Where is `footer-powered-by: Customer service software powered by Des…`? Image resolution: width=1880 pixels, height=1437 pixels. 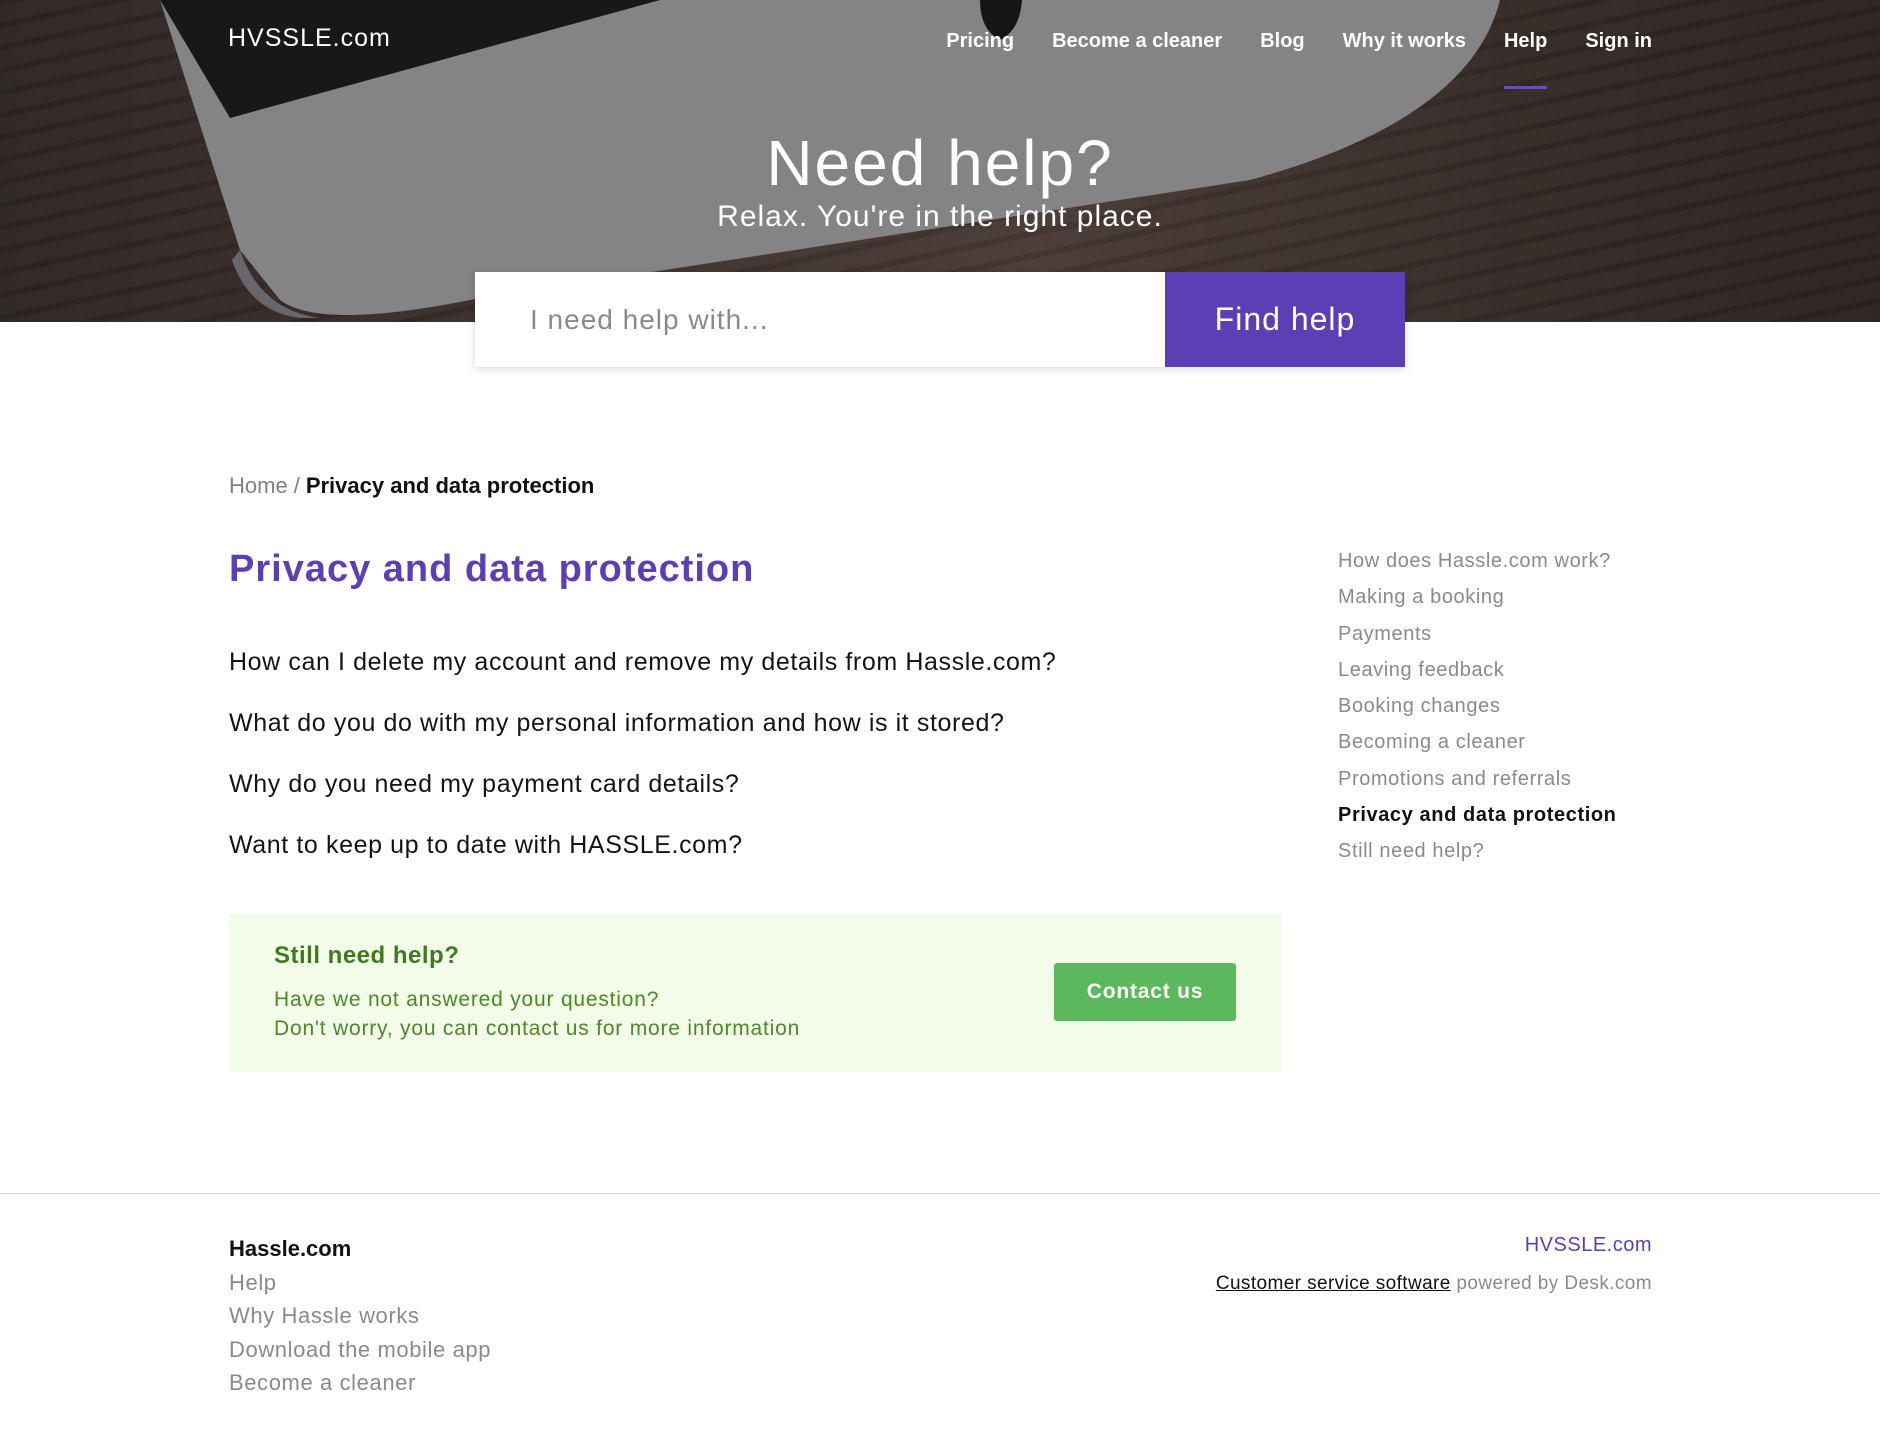
footer-powered-by: Customer service software powered by Des… is located at coordinates (1434, 1284).